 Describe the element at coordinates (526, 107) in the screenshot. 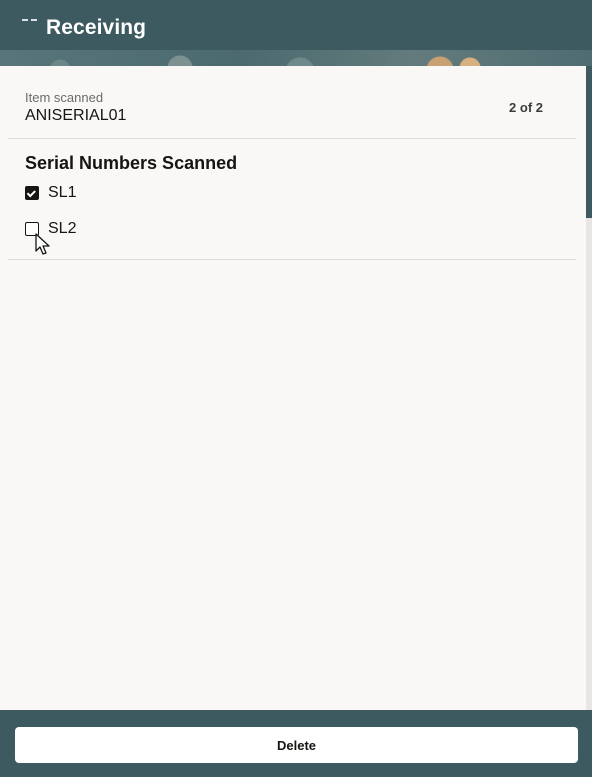

I see `pager-indicator: 2 of 2` at that location.